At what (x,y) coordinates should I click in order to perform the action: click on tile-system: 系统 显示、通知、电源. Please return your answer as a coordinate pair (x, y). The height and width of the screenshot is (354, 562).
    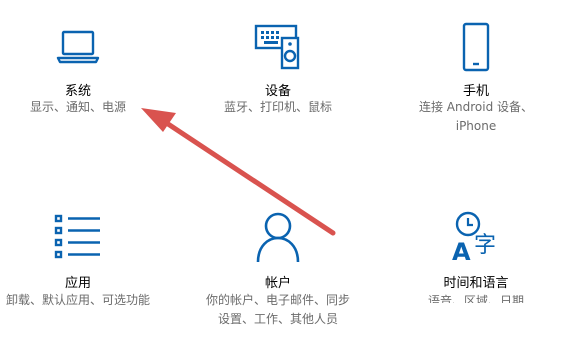
    Looking at the image, I should click on (89, 88).